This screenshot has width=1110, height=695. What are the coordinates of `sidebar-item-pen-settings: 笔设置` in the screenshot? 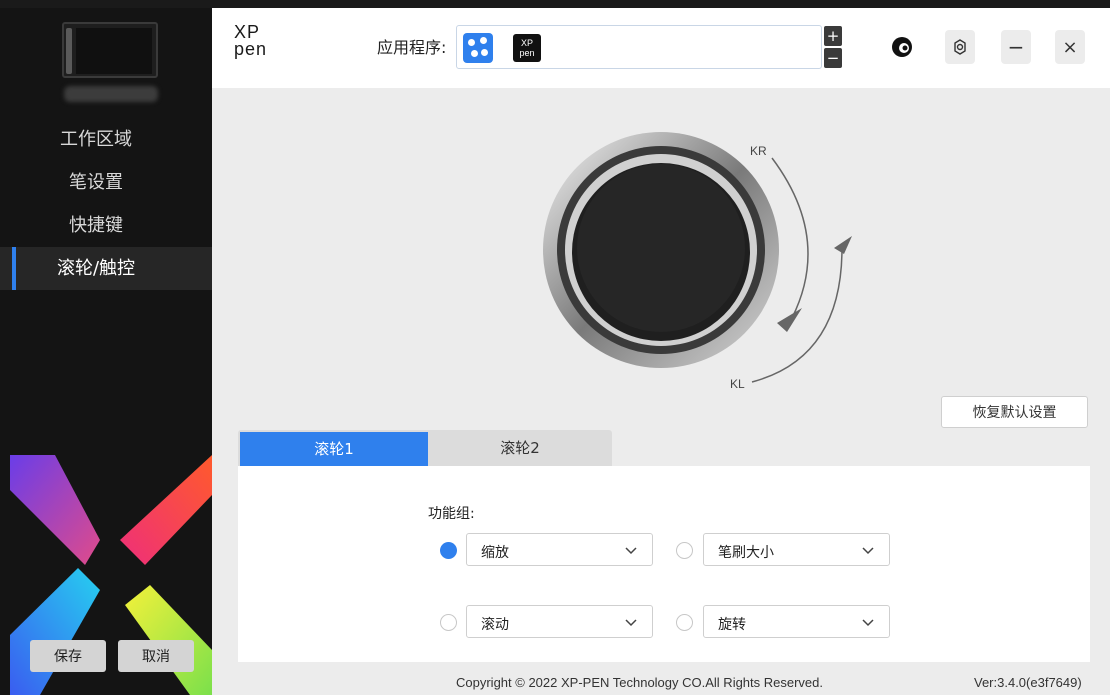 It's located at (106, 182).